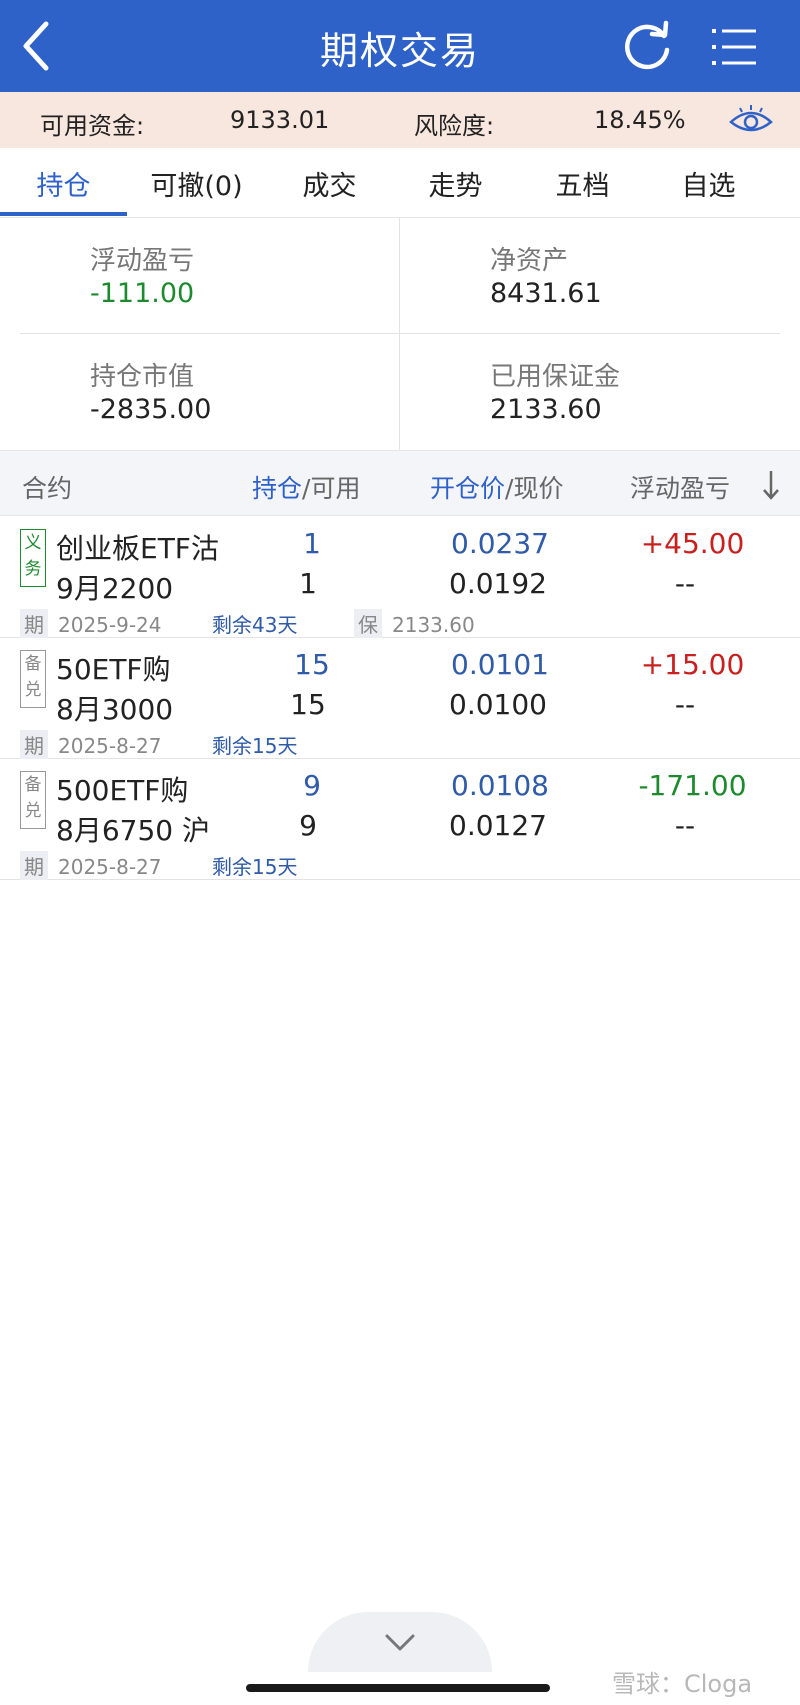 Image resolution: width=800 pixels, height=1705 pixels. Describe the element at coordinates (308, 704) in the screenshot. I see `available-qty: 15` at that location.